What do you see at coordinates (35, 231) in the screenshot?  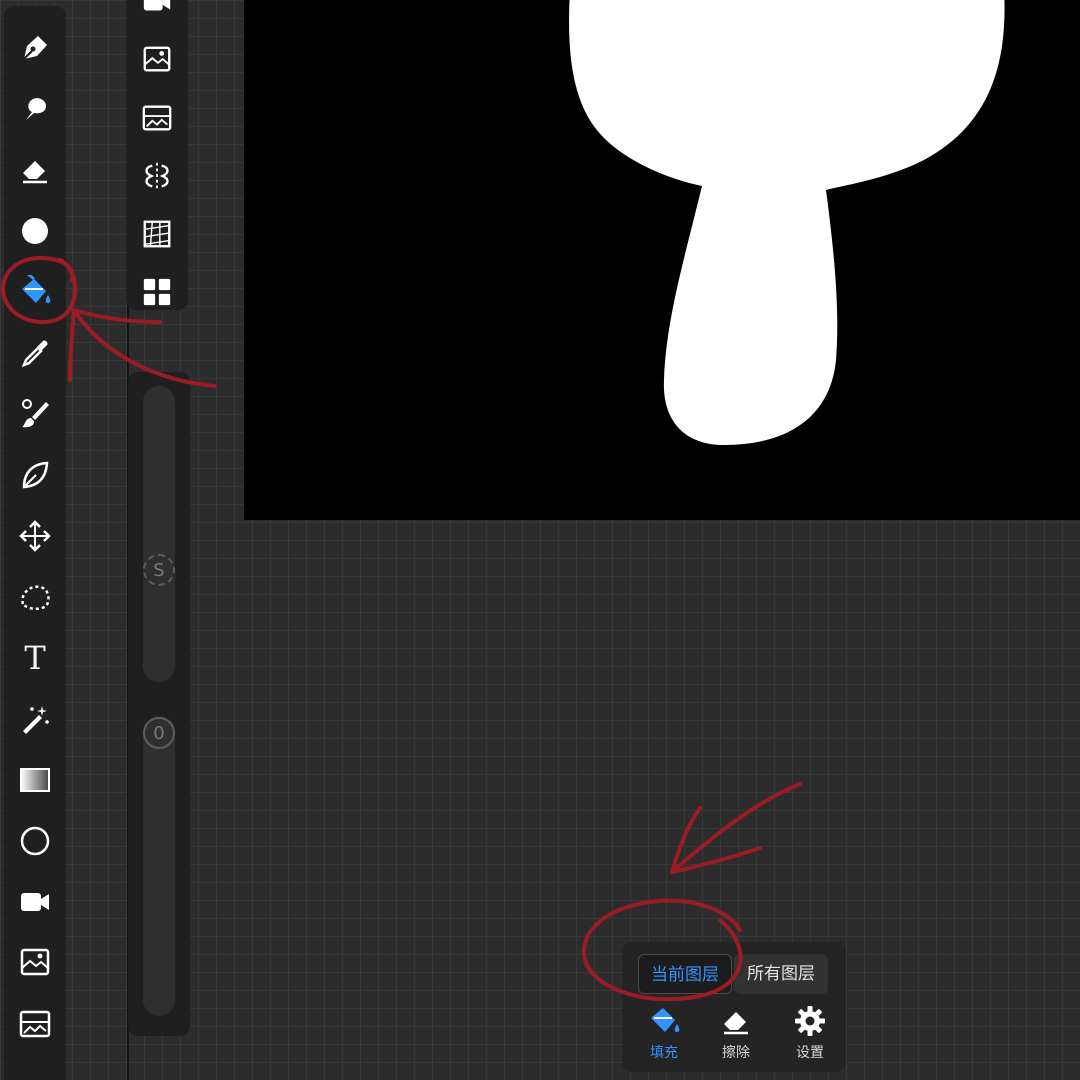 I see `color-circle-icon` at bounding box center [35, 231].